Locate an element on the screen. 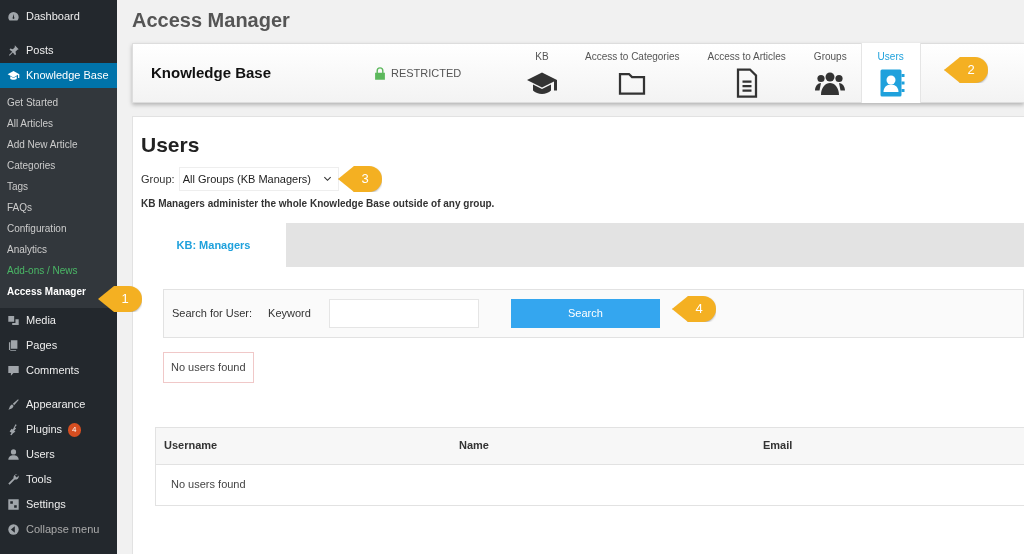 The width and height of the screenshot is (1024, 554). submenu-item: Categories is located at coordinates (31, 165).